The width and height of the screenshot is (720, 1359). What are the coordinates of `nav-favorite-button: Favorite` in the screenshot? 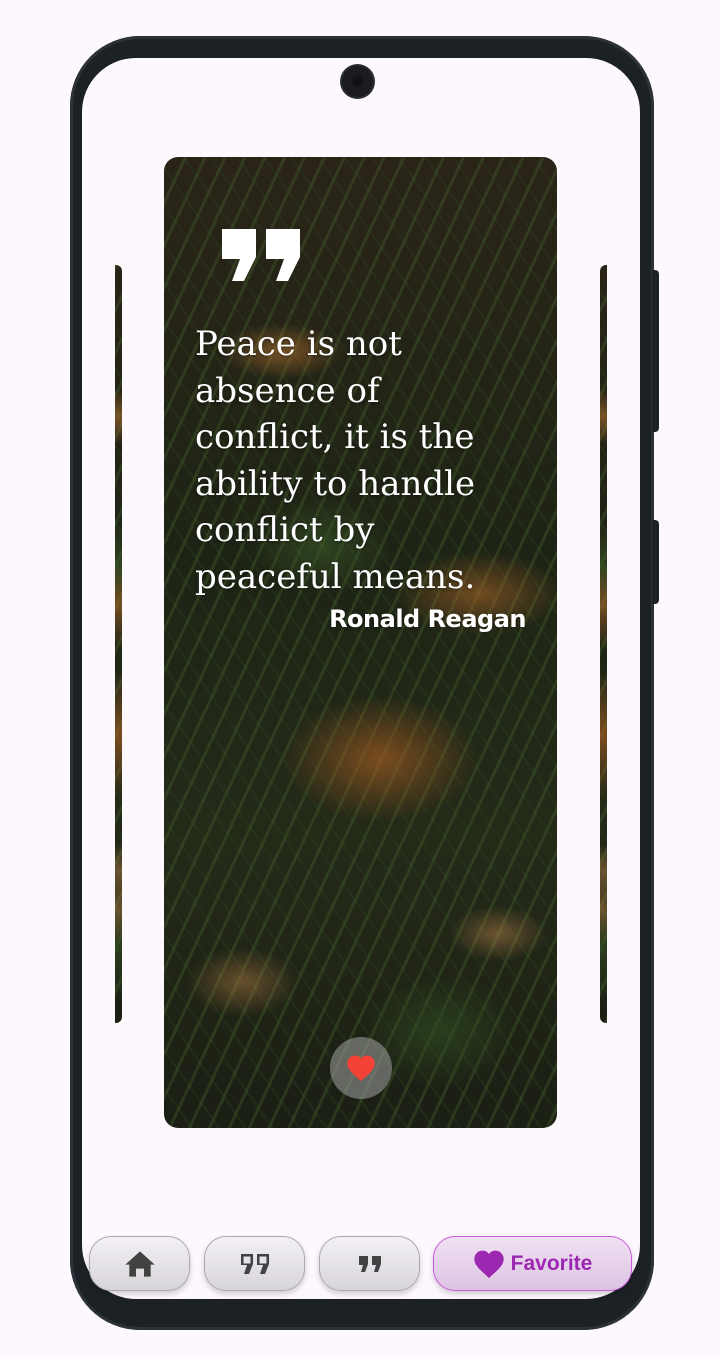 It's located at (532, 1263).